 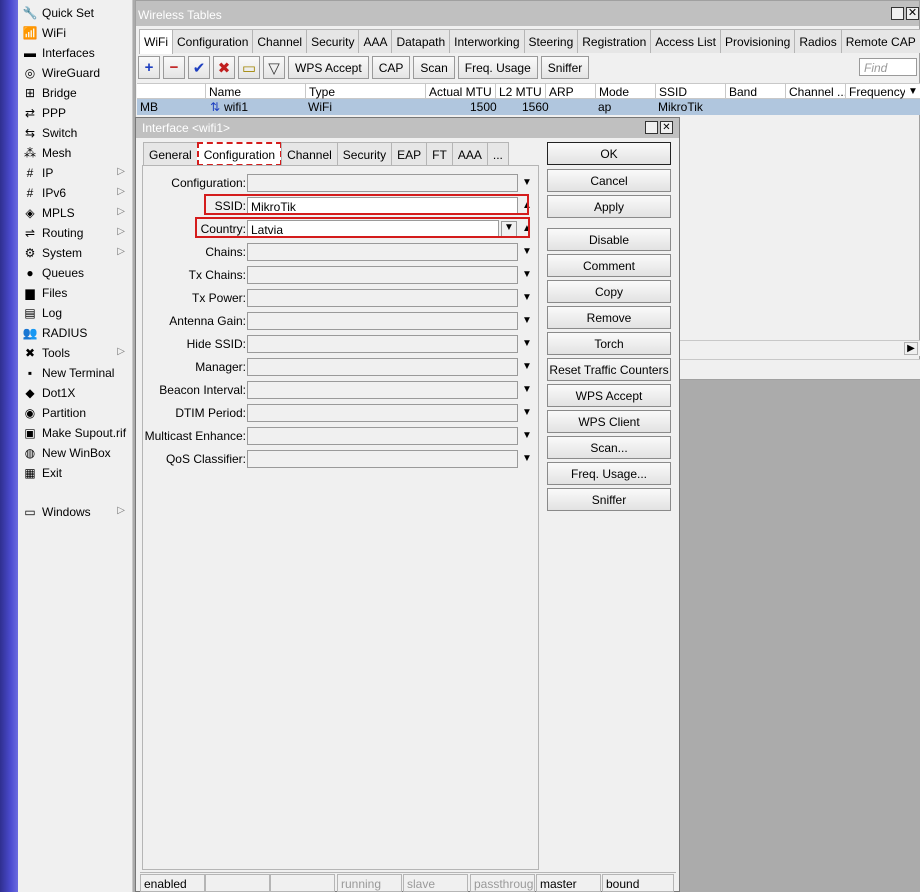 I want to click on dialog-tab-eap: EAP, so click(x=409, y=154).